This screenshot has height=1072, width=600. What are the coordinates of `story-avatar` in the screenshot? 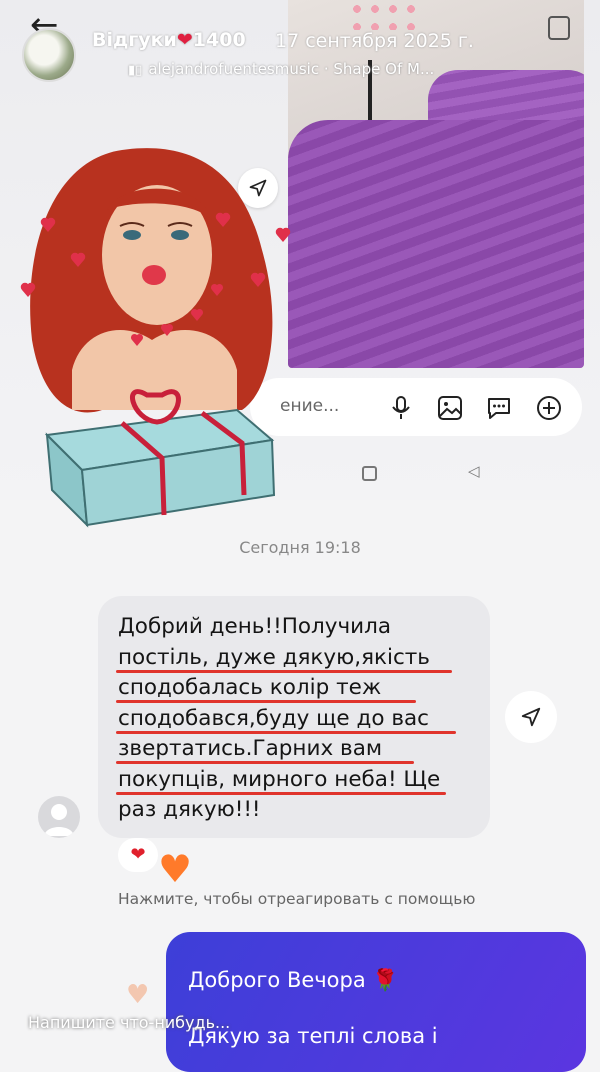 It's located at (49, 55).